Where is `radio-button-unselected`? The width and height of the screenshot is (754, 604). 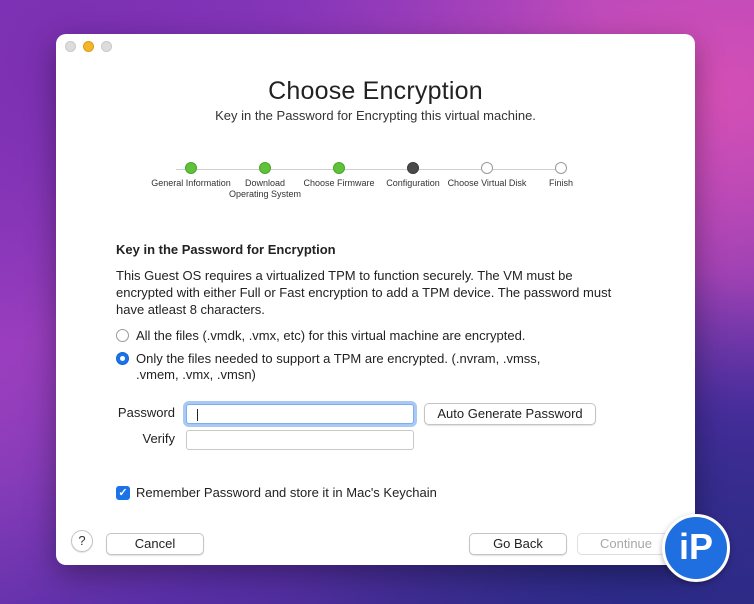
radio-button-unselected is located at coordinates (122, 335).